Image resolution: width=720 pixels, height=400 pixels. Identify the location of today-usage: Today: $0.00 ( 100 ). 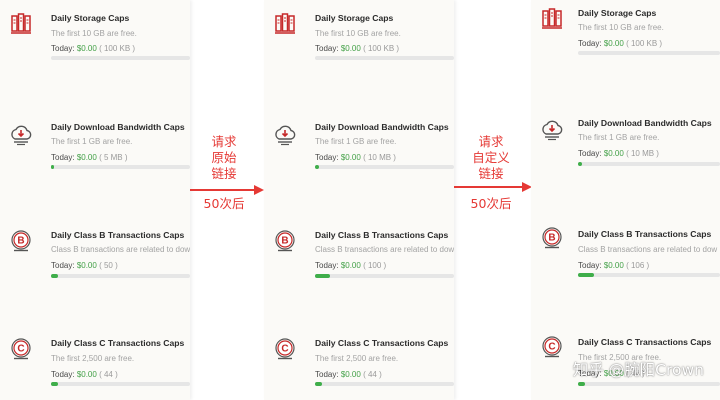
(350, 265).